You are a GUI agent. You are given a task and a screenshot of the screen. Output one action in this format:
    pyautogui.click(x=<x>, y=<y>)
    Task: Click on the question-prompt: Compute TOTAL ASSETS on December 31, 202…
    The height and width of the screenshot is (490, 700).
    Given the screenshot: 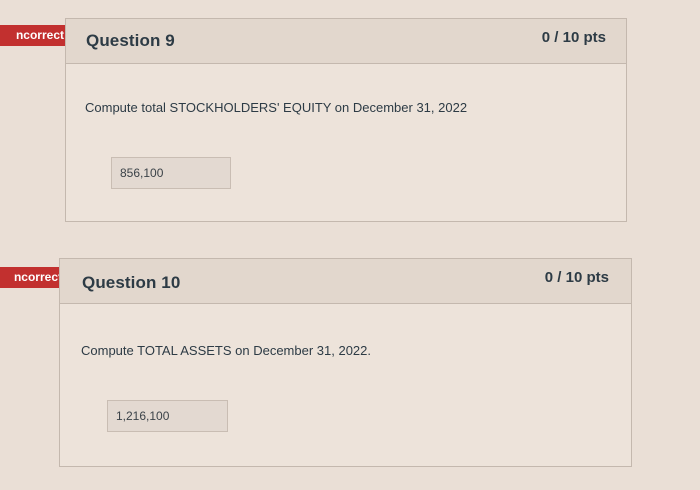 What is the action you would take?
    pyautogui.click(x=226, y=350)
    